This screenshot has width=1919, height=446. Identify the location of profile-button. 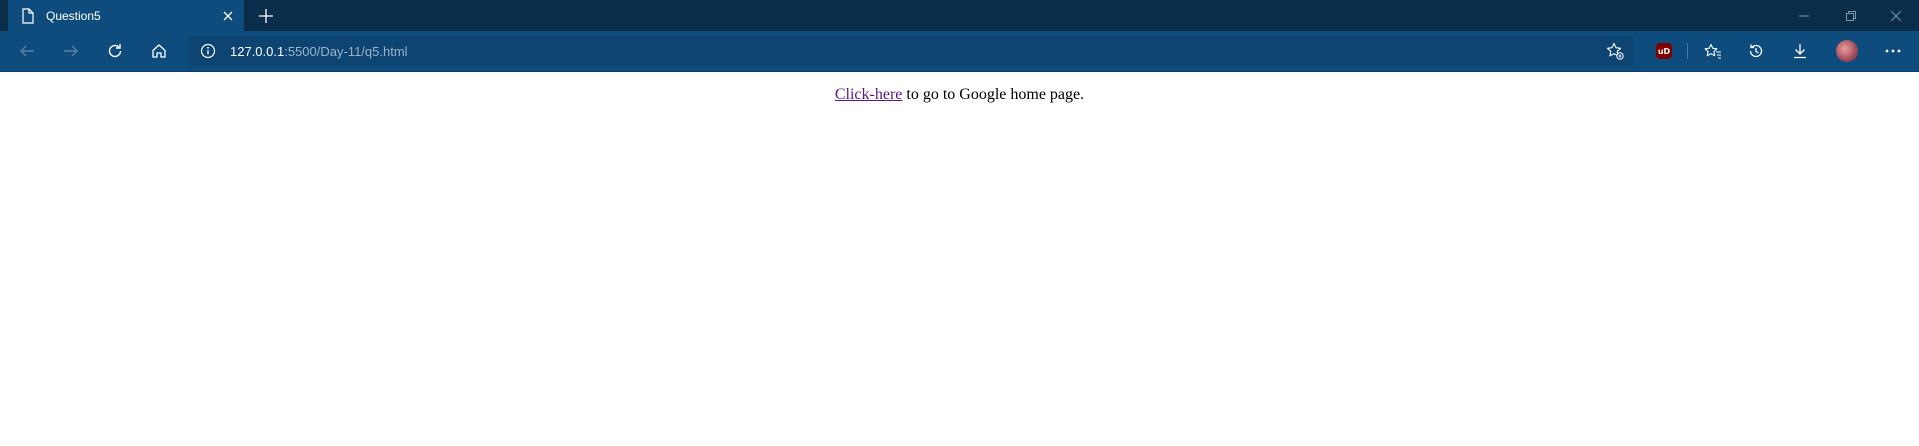
(1847, 51).